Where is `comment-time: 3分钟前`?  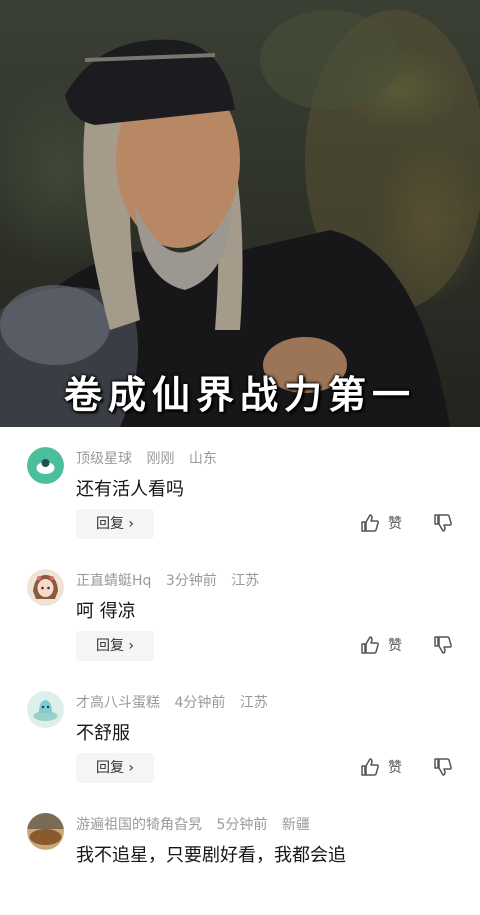
comment-time: 3分钟前 is located at coordinates (191, 581).